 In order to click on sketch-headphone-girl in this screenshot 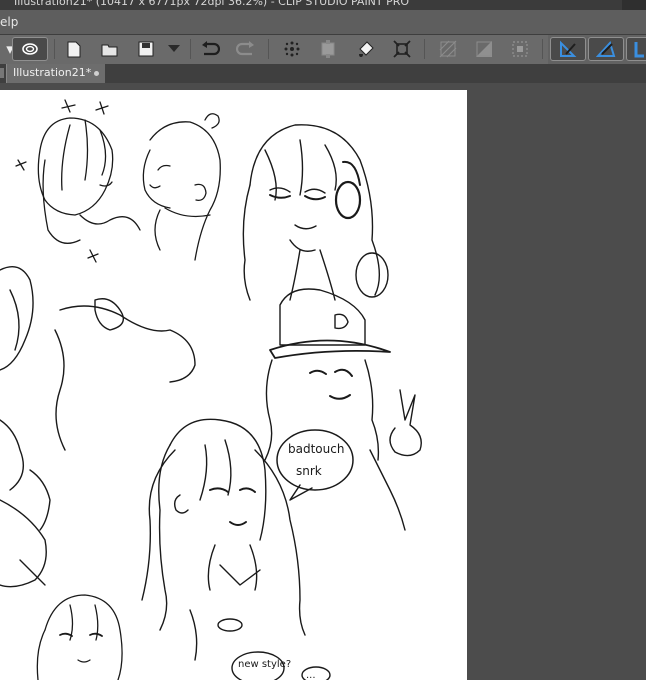, I will do `click(315, 212)`.